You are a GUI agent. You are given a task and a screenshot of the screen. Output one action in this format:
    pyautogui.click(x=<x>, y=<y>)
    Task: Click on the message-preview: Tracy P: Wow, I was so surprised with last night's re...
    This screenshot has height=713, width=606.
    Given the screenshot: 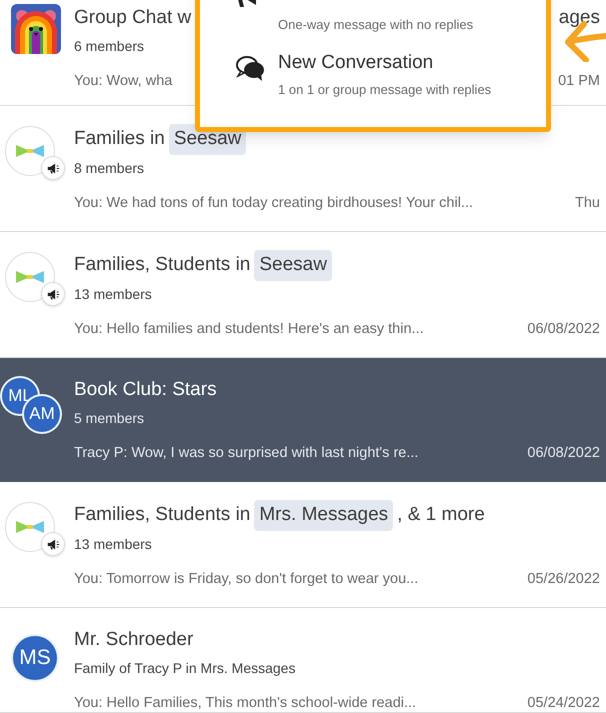 What is the action you would take?
    pyautogui.click(x=246, y=453)
    